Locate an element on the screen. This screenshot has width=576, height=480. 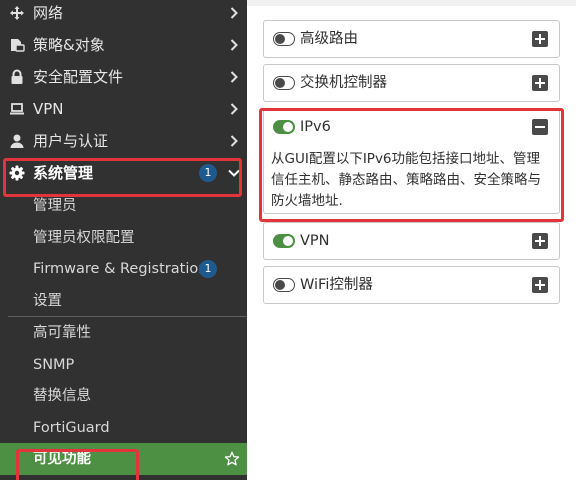
sidebar-item-policy-objects: 策略&对象 is located at coordinates (123, 45).